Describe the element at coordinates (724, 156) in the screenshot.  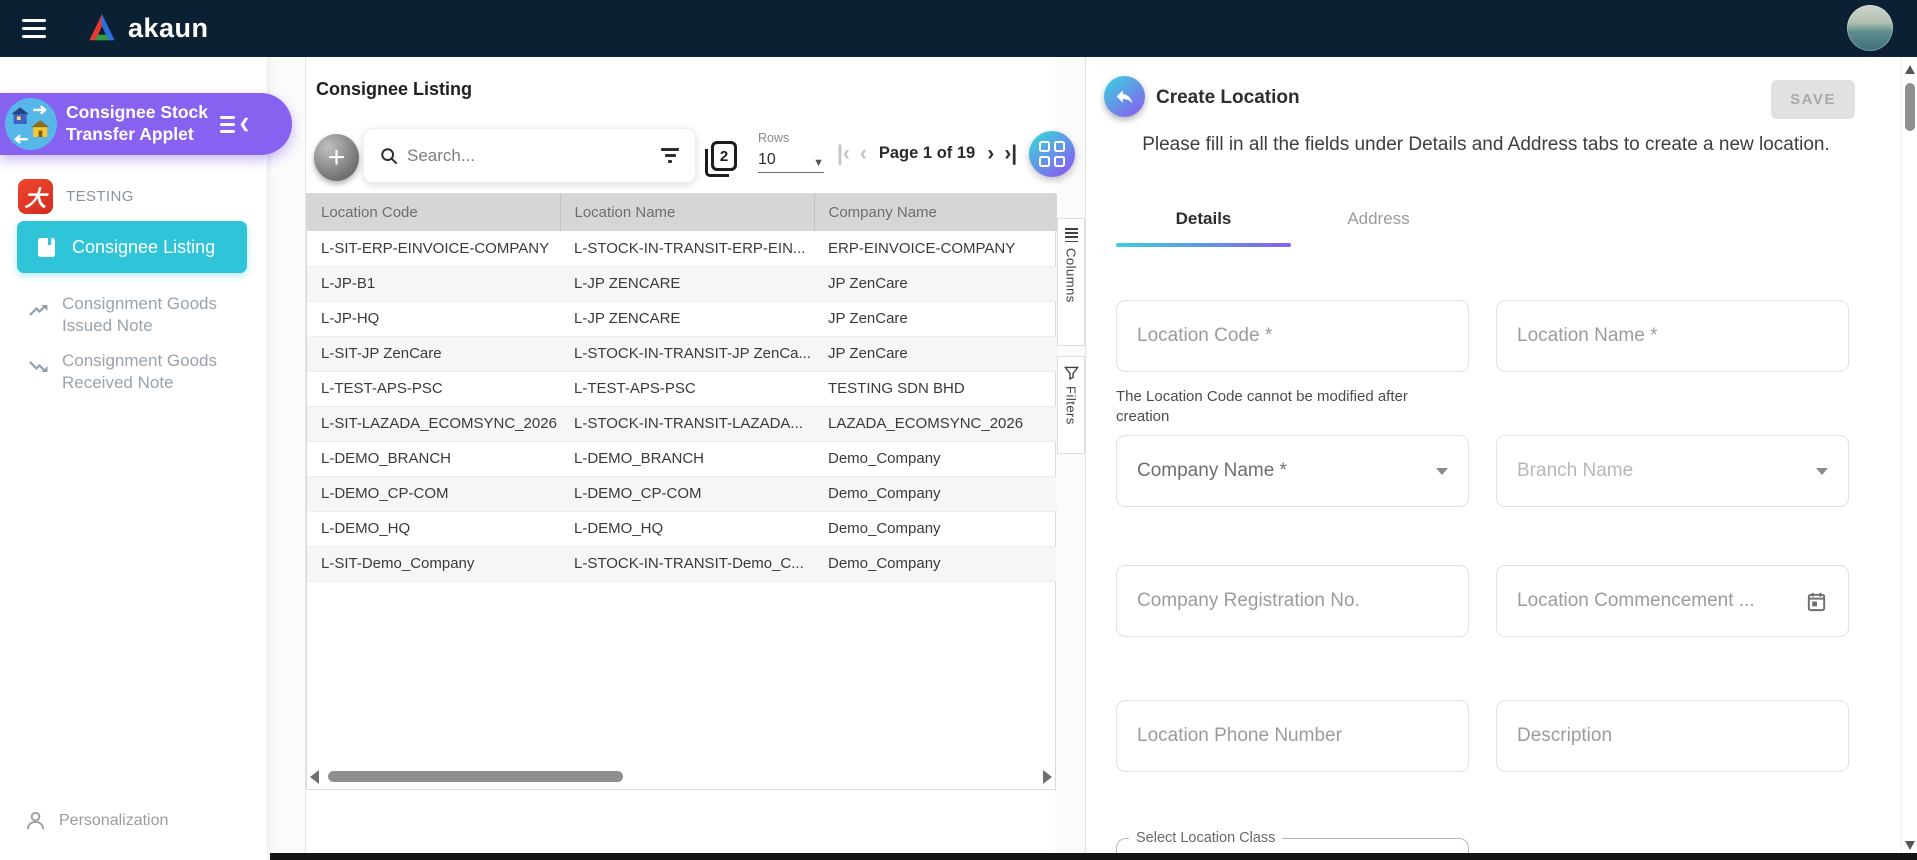
I see `pages-icon-number: 2` at that location.